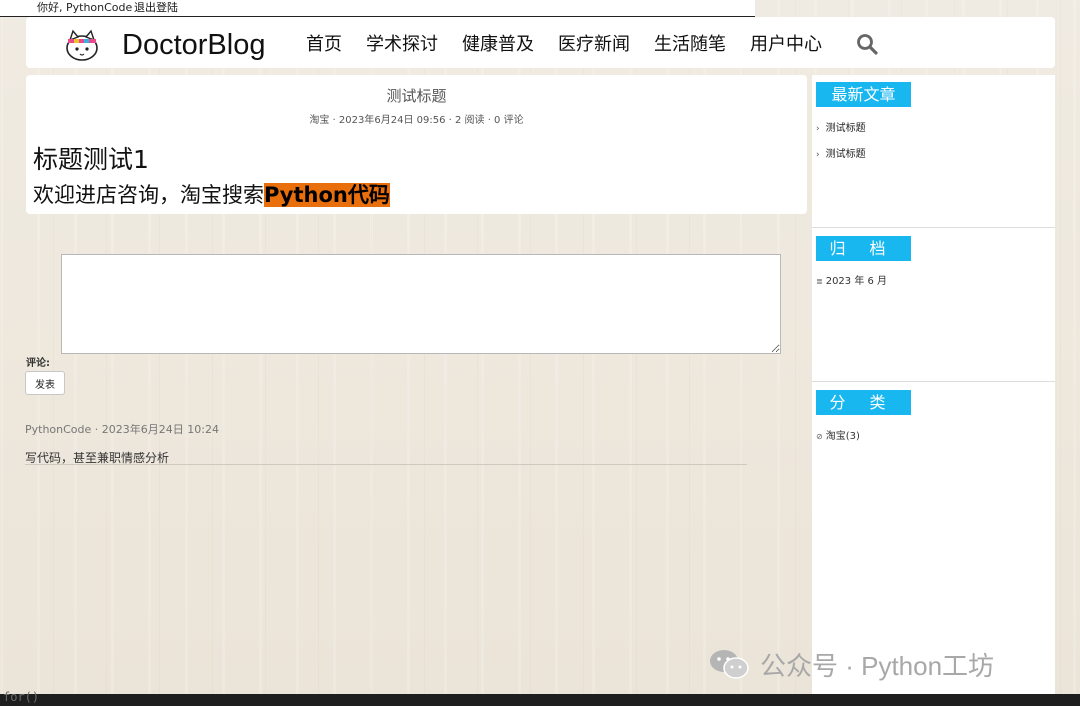 The image size is (1080, 706). Describe the element at coordinates (148, 195) in the screenshot. I see `article-body-text: 欢迎进店咨询，淘宝搜索` at that location.